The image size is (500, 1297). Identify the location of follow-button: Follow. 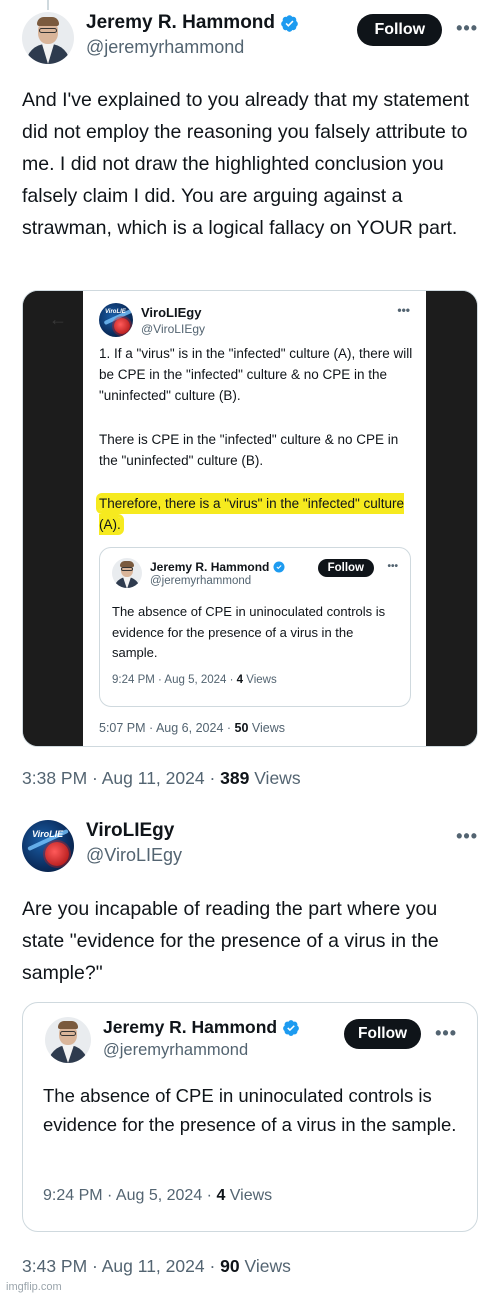
(400, 30).